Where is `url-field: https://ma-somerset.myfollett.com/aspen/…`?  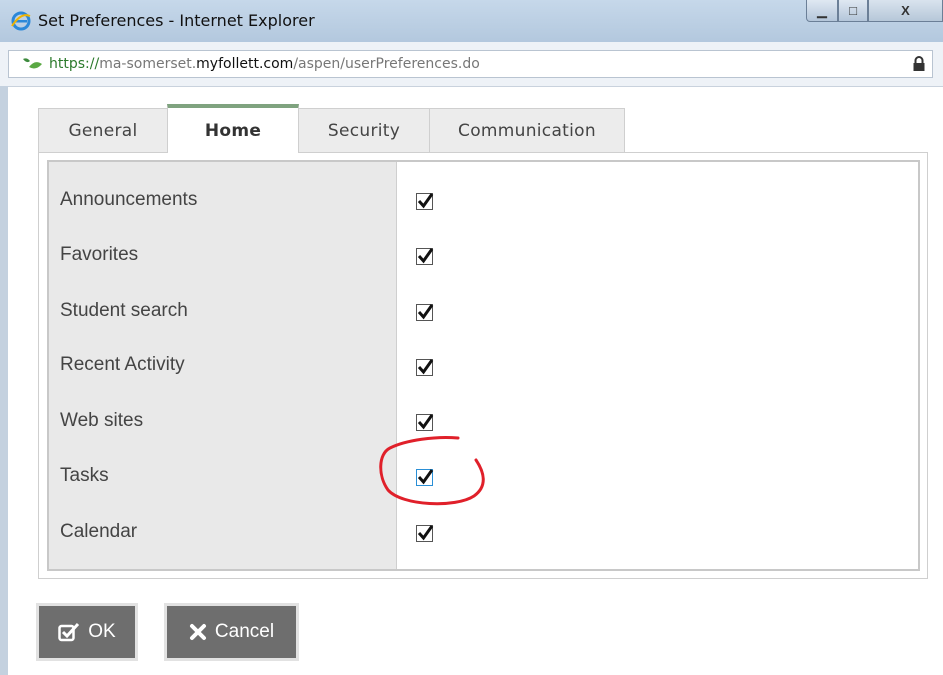
url-field: https://ma-somerset.myfollett.com/aspen/… is located at coordinates (470, 64).